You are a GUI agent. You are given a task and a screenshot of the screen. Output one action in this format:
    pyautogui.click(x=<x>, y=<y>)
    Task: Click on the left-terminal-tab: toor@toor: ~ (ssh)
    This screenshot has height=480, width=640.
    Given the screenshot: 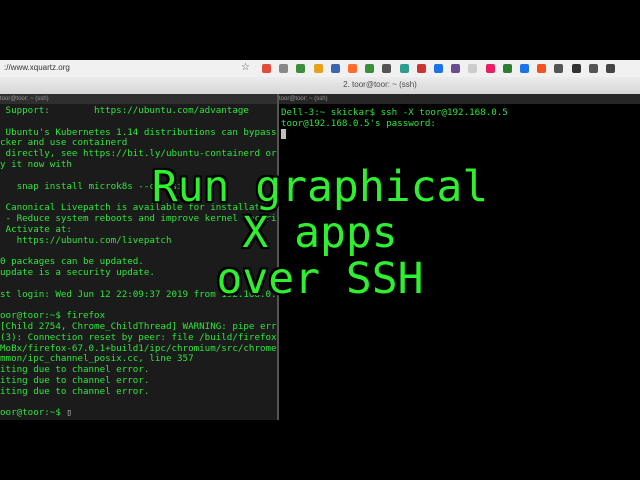 What is the action you would take?
    pyautogui.click(x=138, y=99)
    